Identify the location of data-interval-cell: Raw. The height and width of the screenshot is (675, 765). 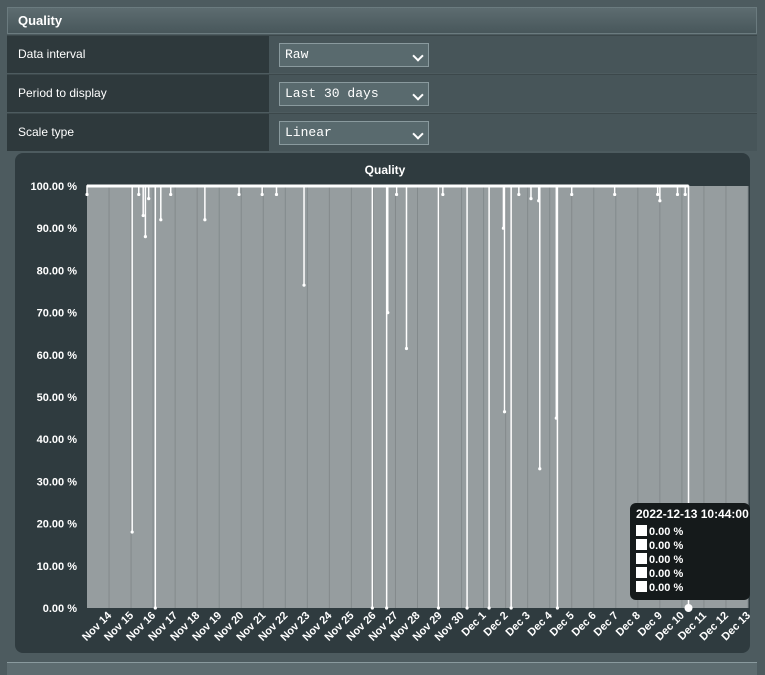
(513, 54).